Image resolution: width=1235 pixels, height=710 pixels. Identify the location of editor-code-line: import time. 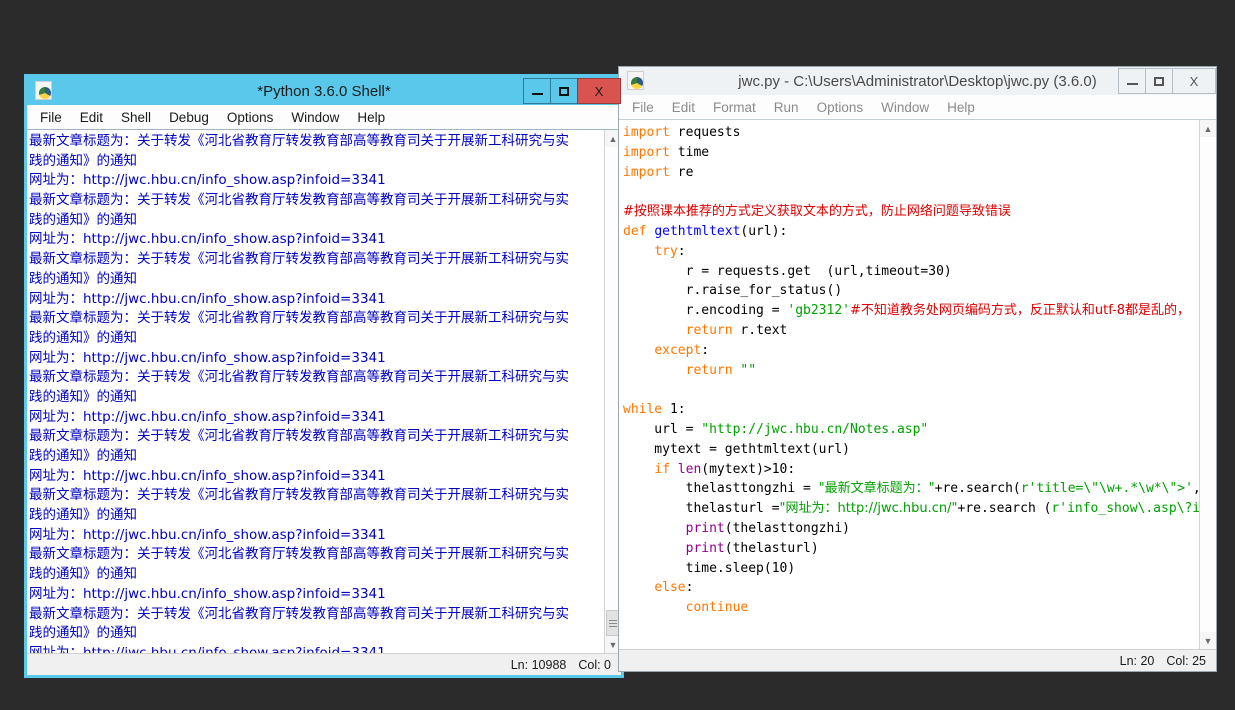
(666, 152).